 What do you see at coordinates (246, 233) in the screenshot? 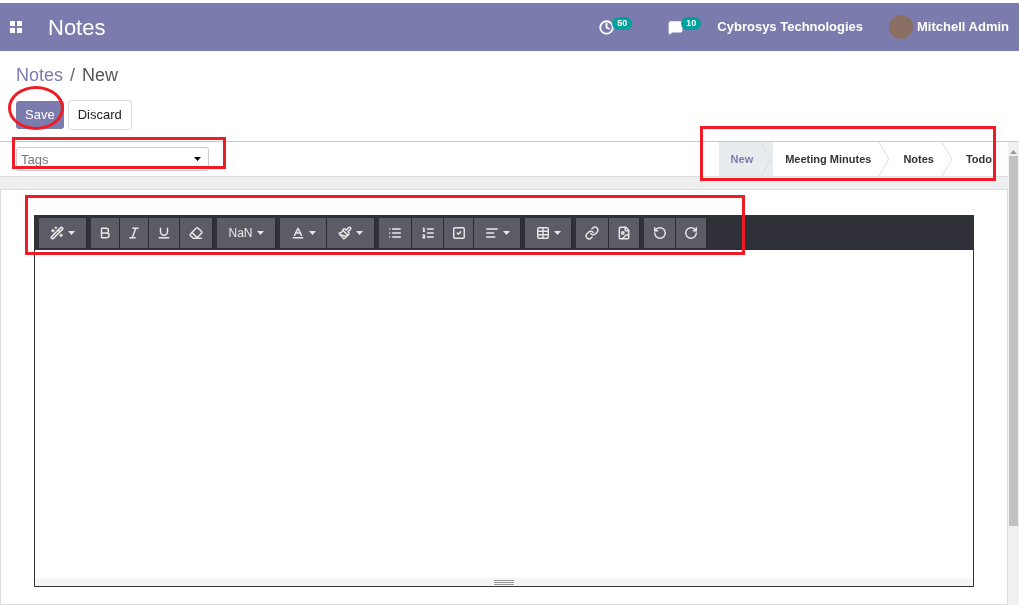
I see `font-size-dropdown: NaN` at bounding box center [246, 233].